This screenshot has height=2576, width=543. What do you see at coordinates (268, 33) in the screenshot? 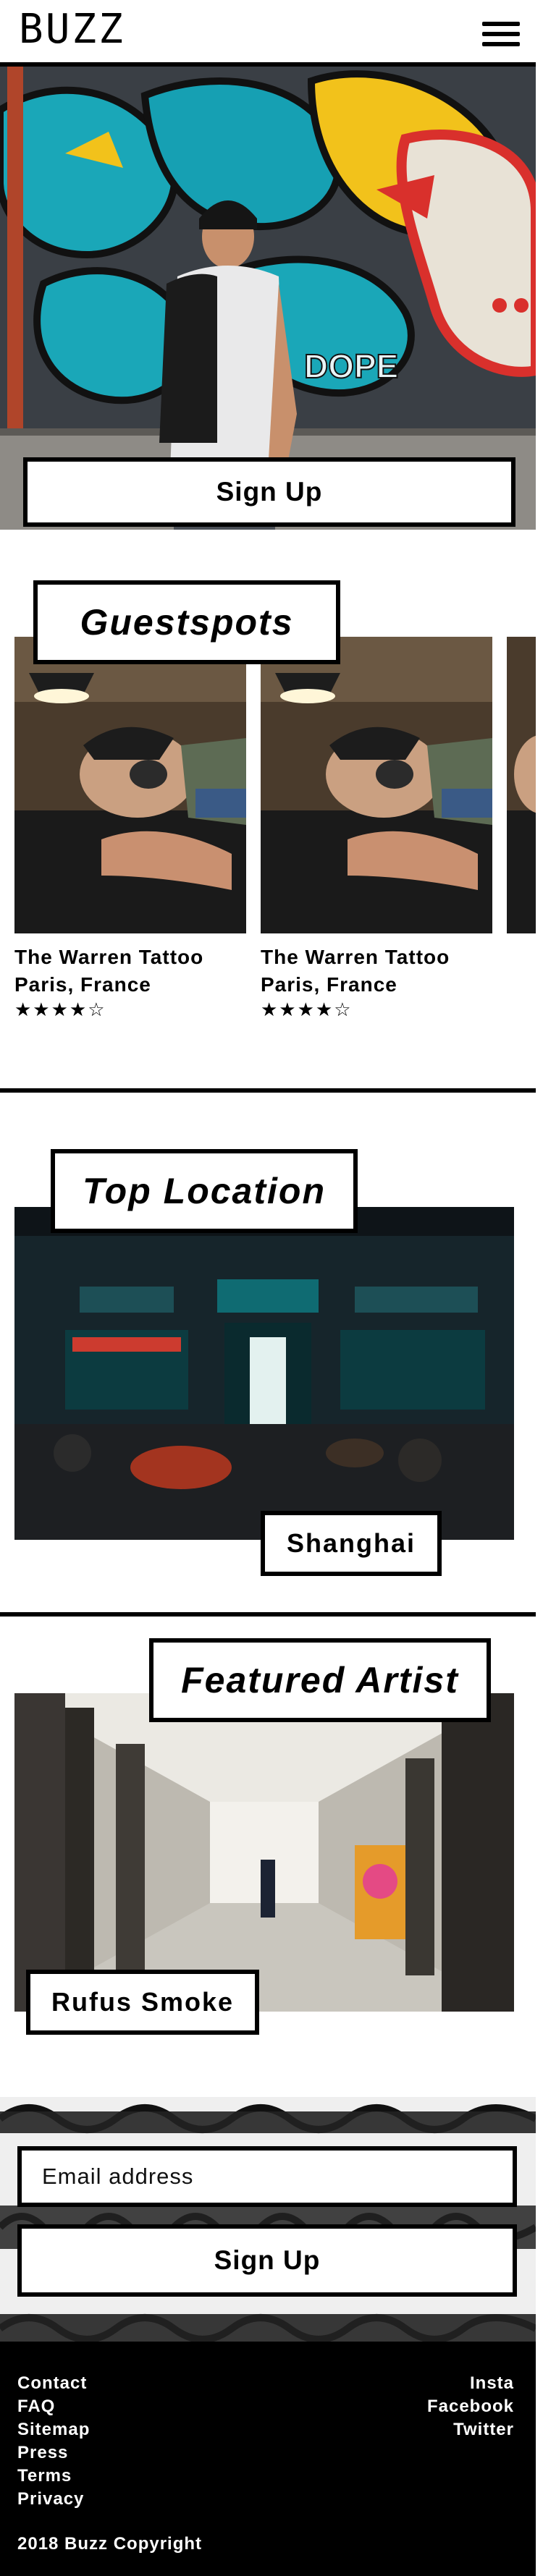
I see `site-header: BUZZ` at bounding box center [268, 33].